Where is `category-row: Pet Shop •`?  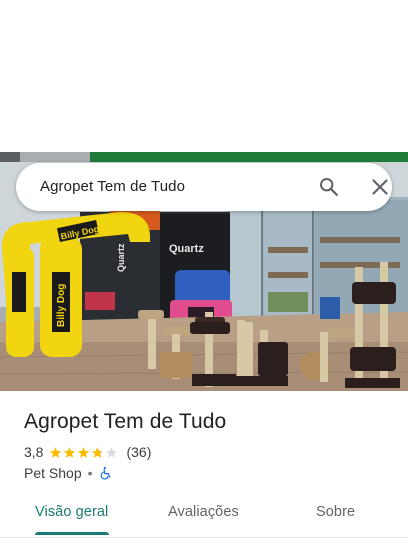 category-row: Pet Shop • is located at coordinates (68, 473).